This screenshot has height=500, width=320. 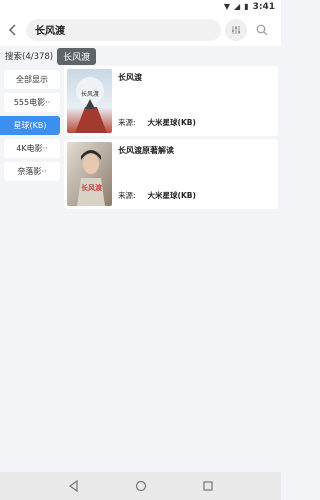 I want to click on square-recents-icon, so click(x=207, y=486).